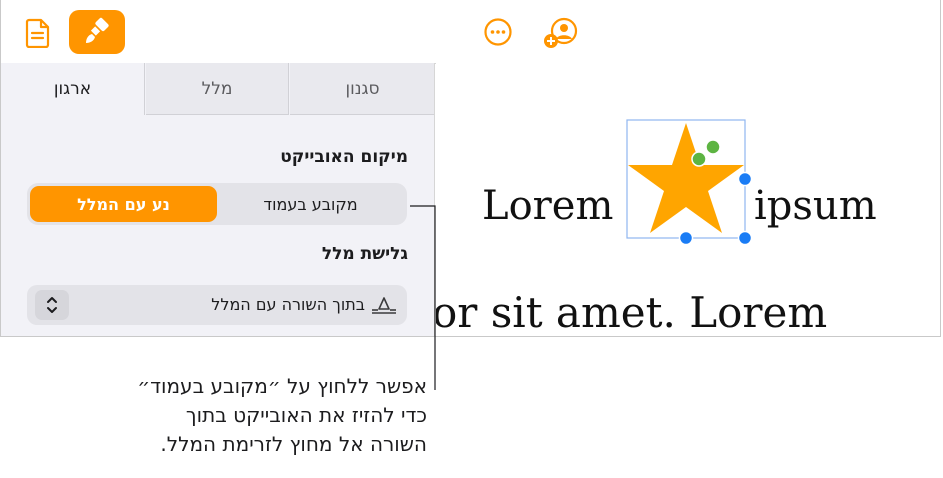 Image resolution: width=943 pixels, height=478 pixels. What do you see at coordinates (306, 415) in the screenshot?
I see `callout-line: כדי להזיז את האובייקט בתוך` at bounding box center [306, 415].